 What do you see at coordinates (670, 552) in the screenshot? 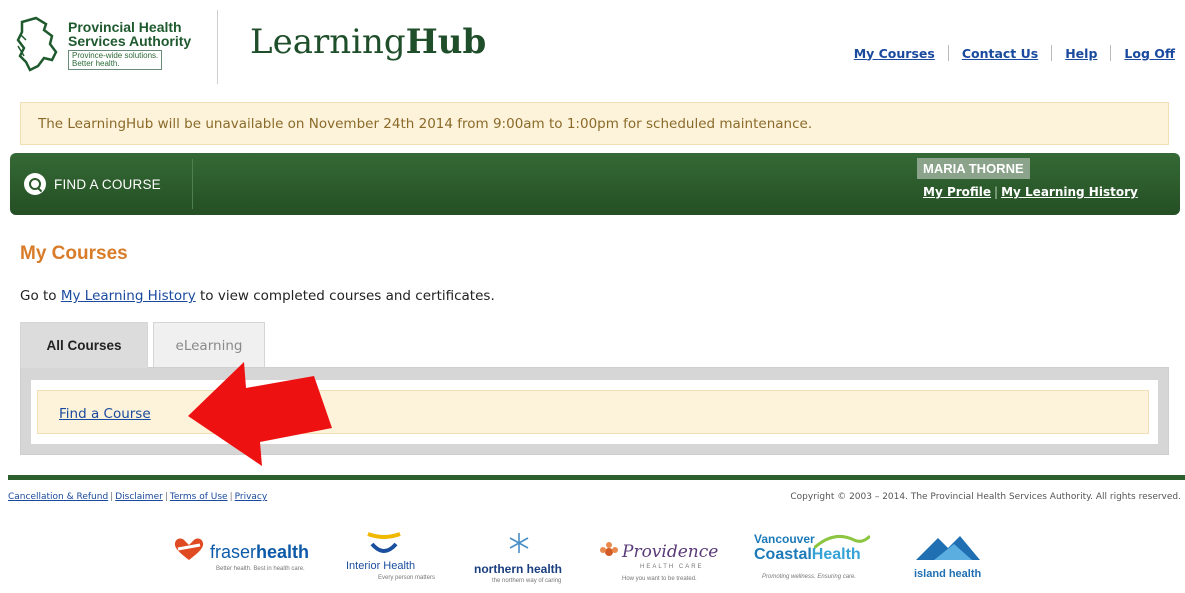
I see `providence-name: Providence` at bounding box center [670, 552].